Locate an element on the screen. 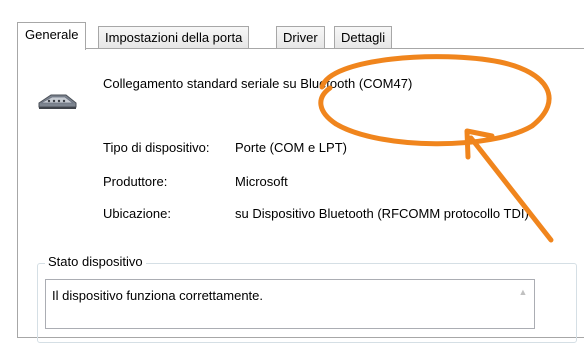 This screenshot has width=584, height=343. manufacturer-label: Produttore: is located at coordinates (135, 181).